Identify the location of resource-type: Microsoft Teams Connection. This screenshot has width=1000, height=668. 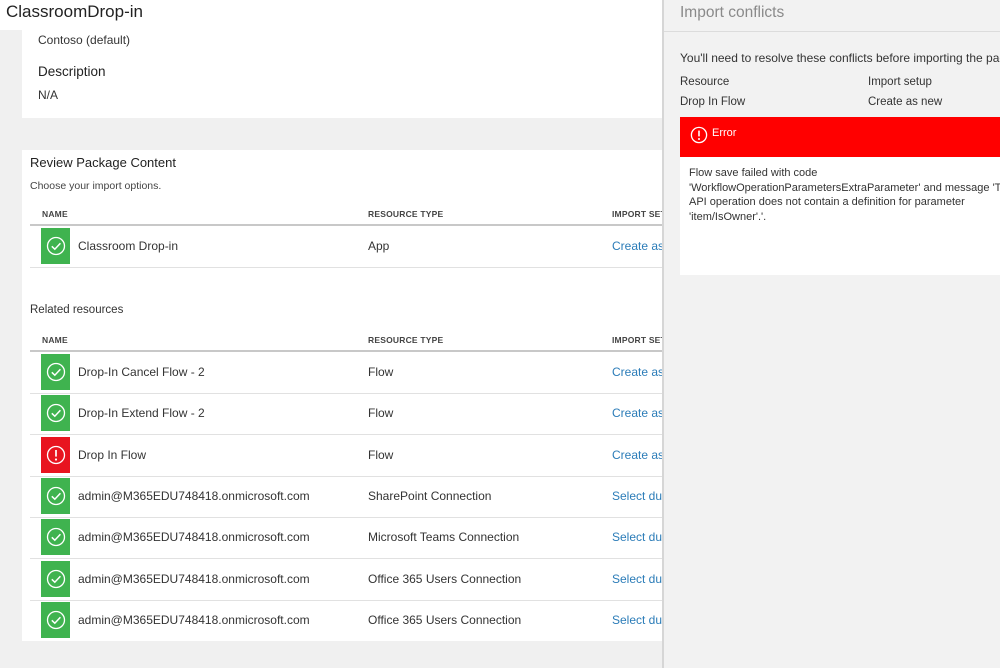
(444, 537).